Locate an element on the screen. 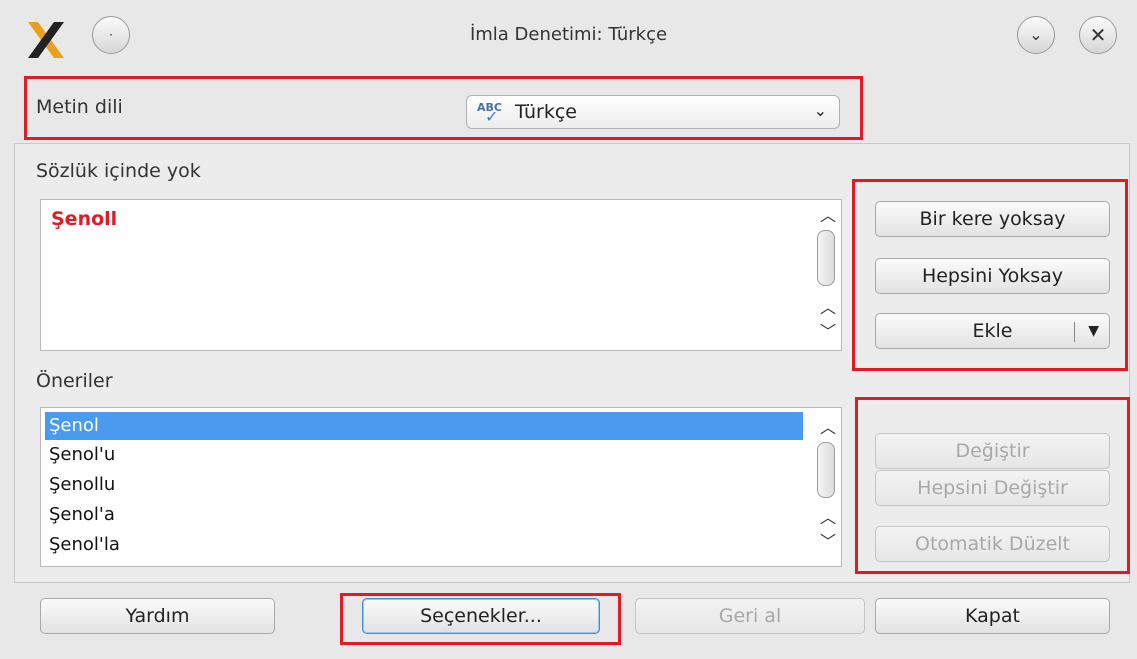 The height and width of the screenshot is (659, 1137). highlight-change-buttons is located at coordinates (992, 485).